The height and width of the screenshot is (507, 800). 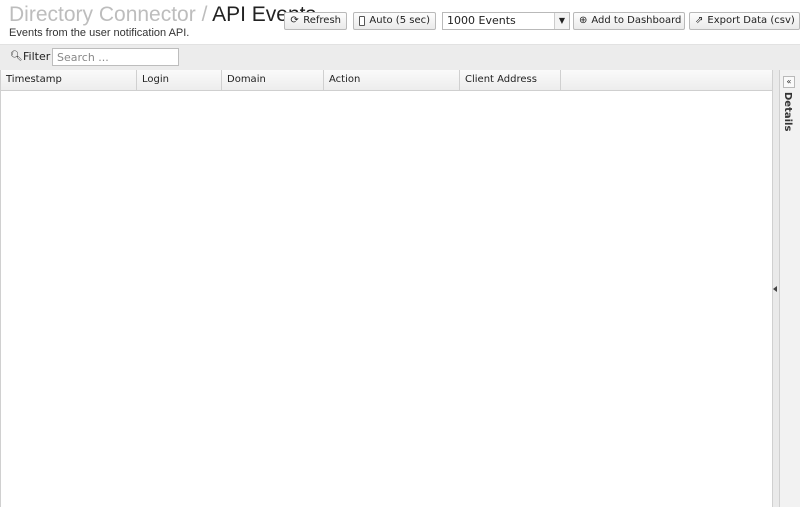 What do you see at coordinates (699, 20) in the screenshot?
I see `export-icon: ⇗` at bounding box center [699, 20].